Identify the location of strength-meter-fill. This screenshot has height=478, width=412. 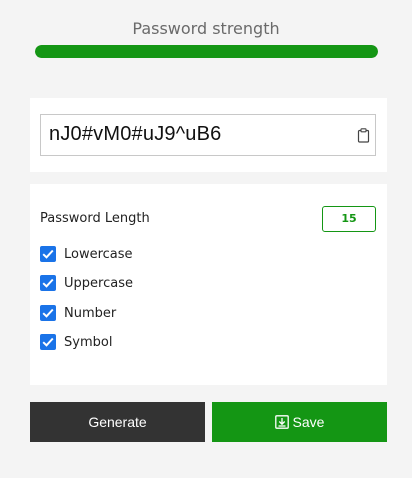
(206, 51).